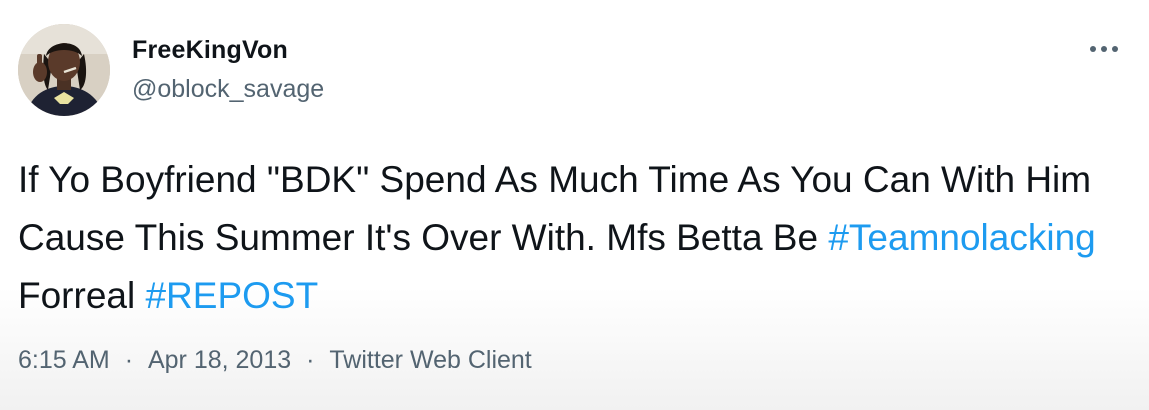  I want to click on hashtag-link-repost: #REPOST, so click(231, 295).